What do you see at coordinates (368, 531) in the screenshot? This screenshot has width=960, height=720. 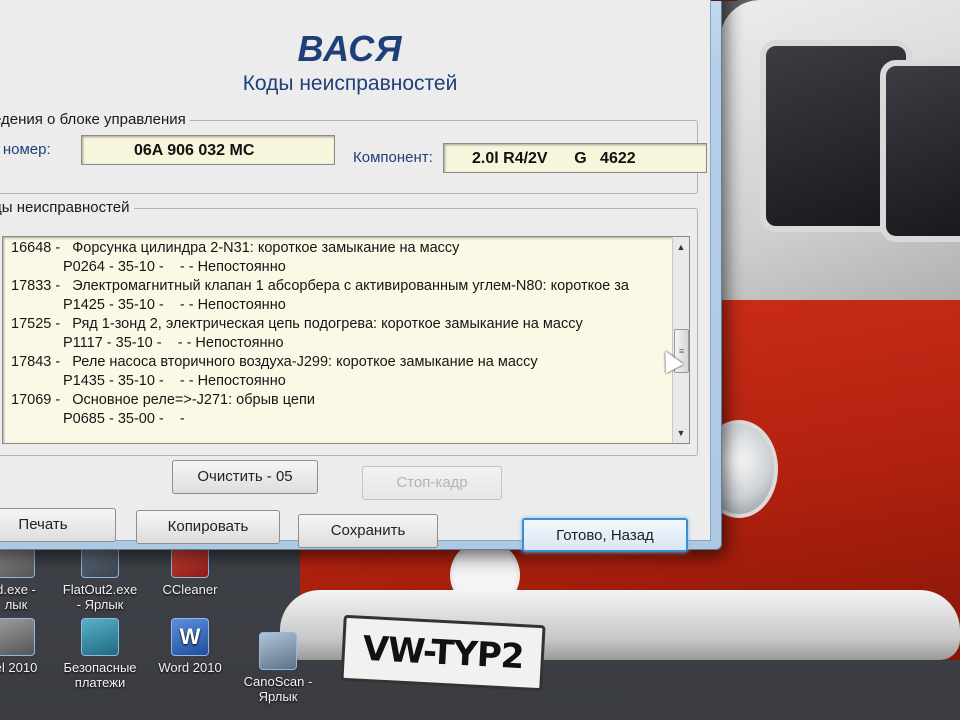 I see `save-button: Сохранить` at bounding box center [368, 531].